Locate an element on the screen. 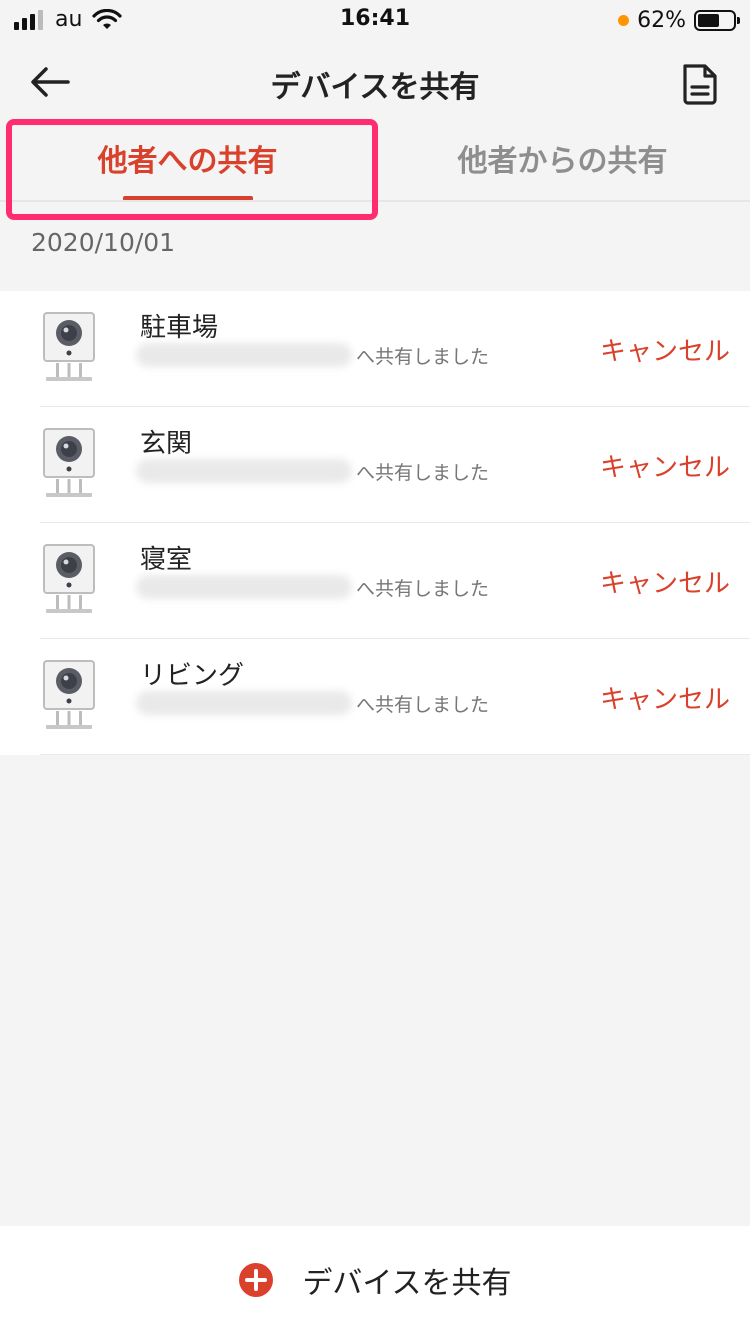 This screenshot has height=1334, width=750. device-name: 玄関 is located at coordinates (166, 444).